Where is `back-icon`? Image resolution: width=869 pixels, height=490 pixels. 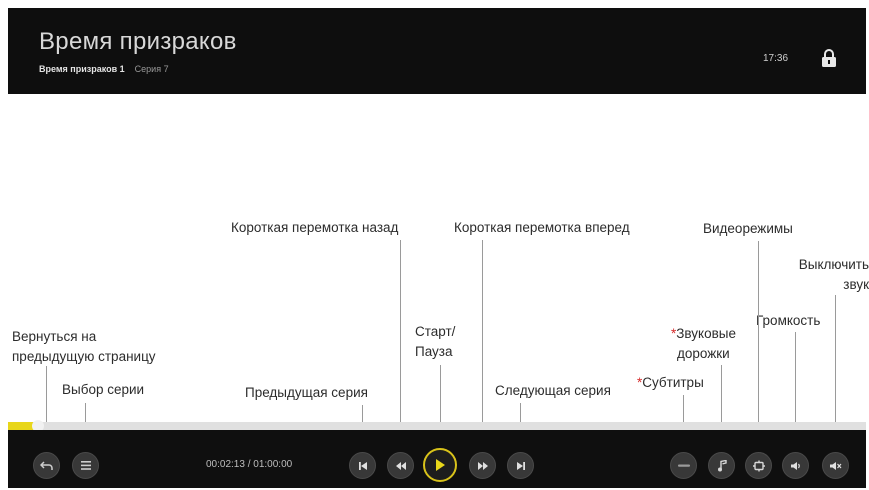
back-icon is located at coordinates (46, 465).